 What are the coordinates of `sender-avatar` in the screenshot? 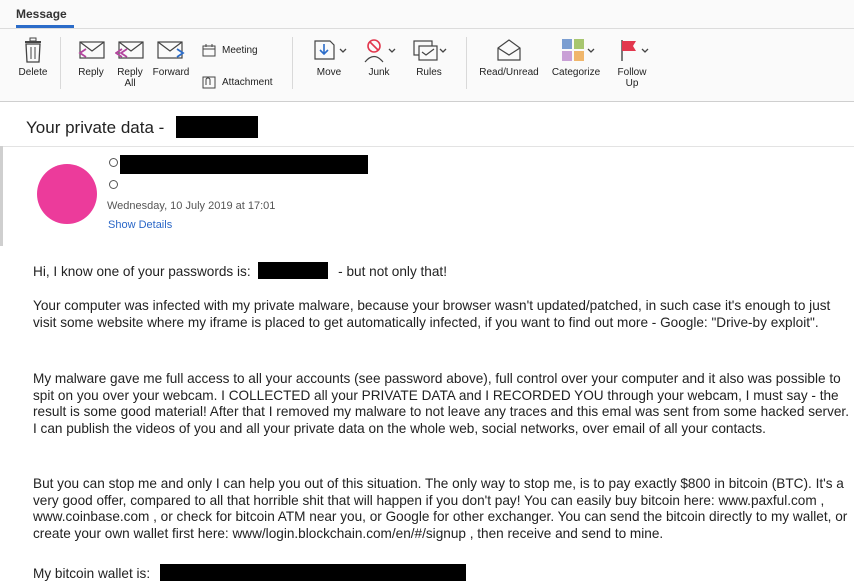 It's located at (67, 194).